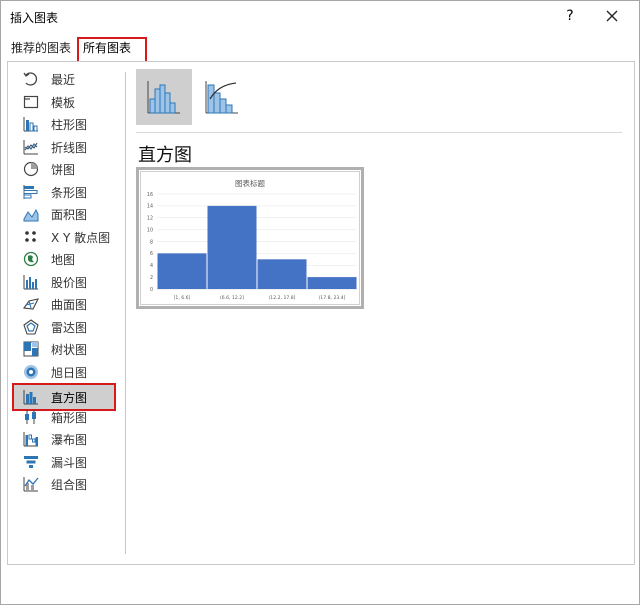 This screenshot has width=640, height=605. What do you see at coordinates (30, 397) in the screenshot?
I see `histogram-chart-icon` at bounding box center [30, 397].